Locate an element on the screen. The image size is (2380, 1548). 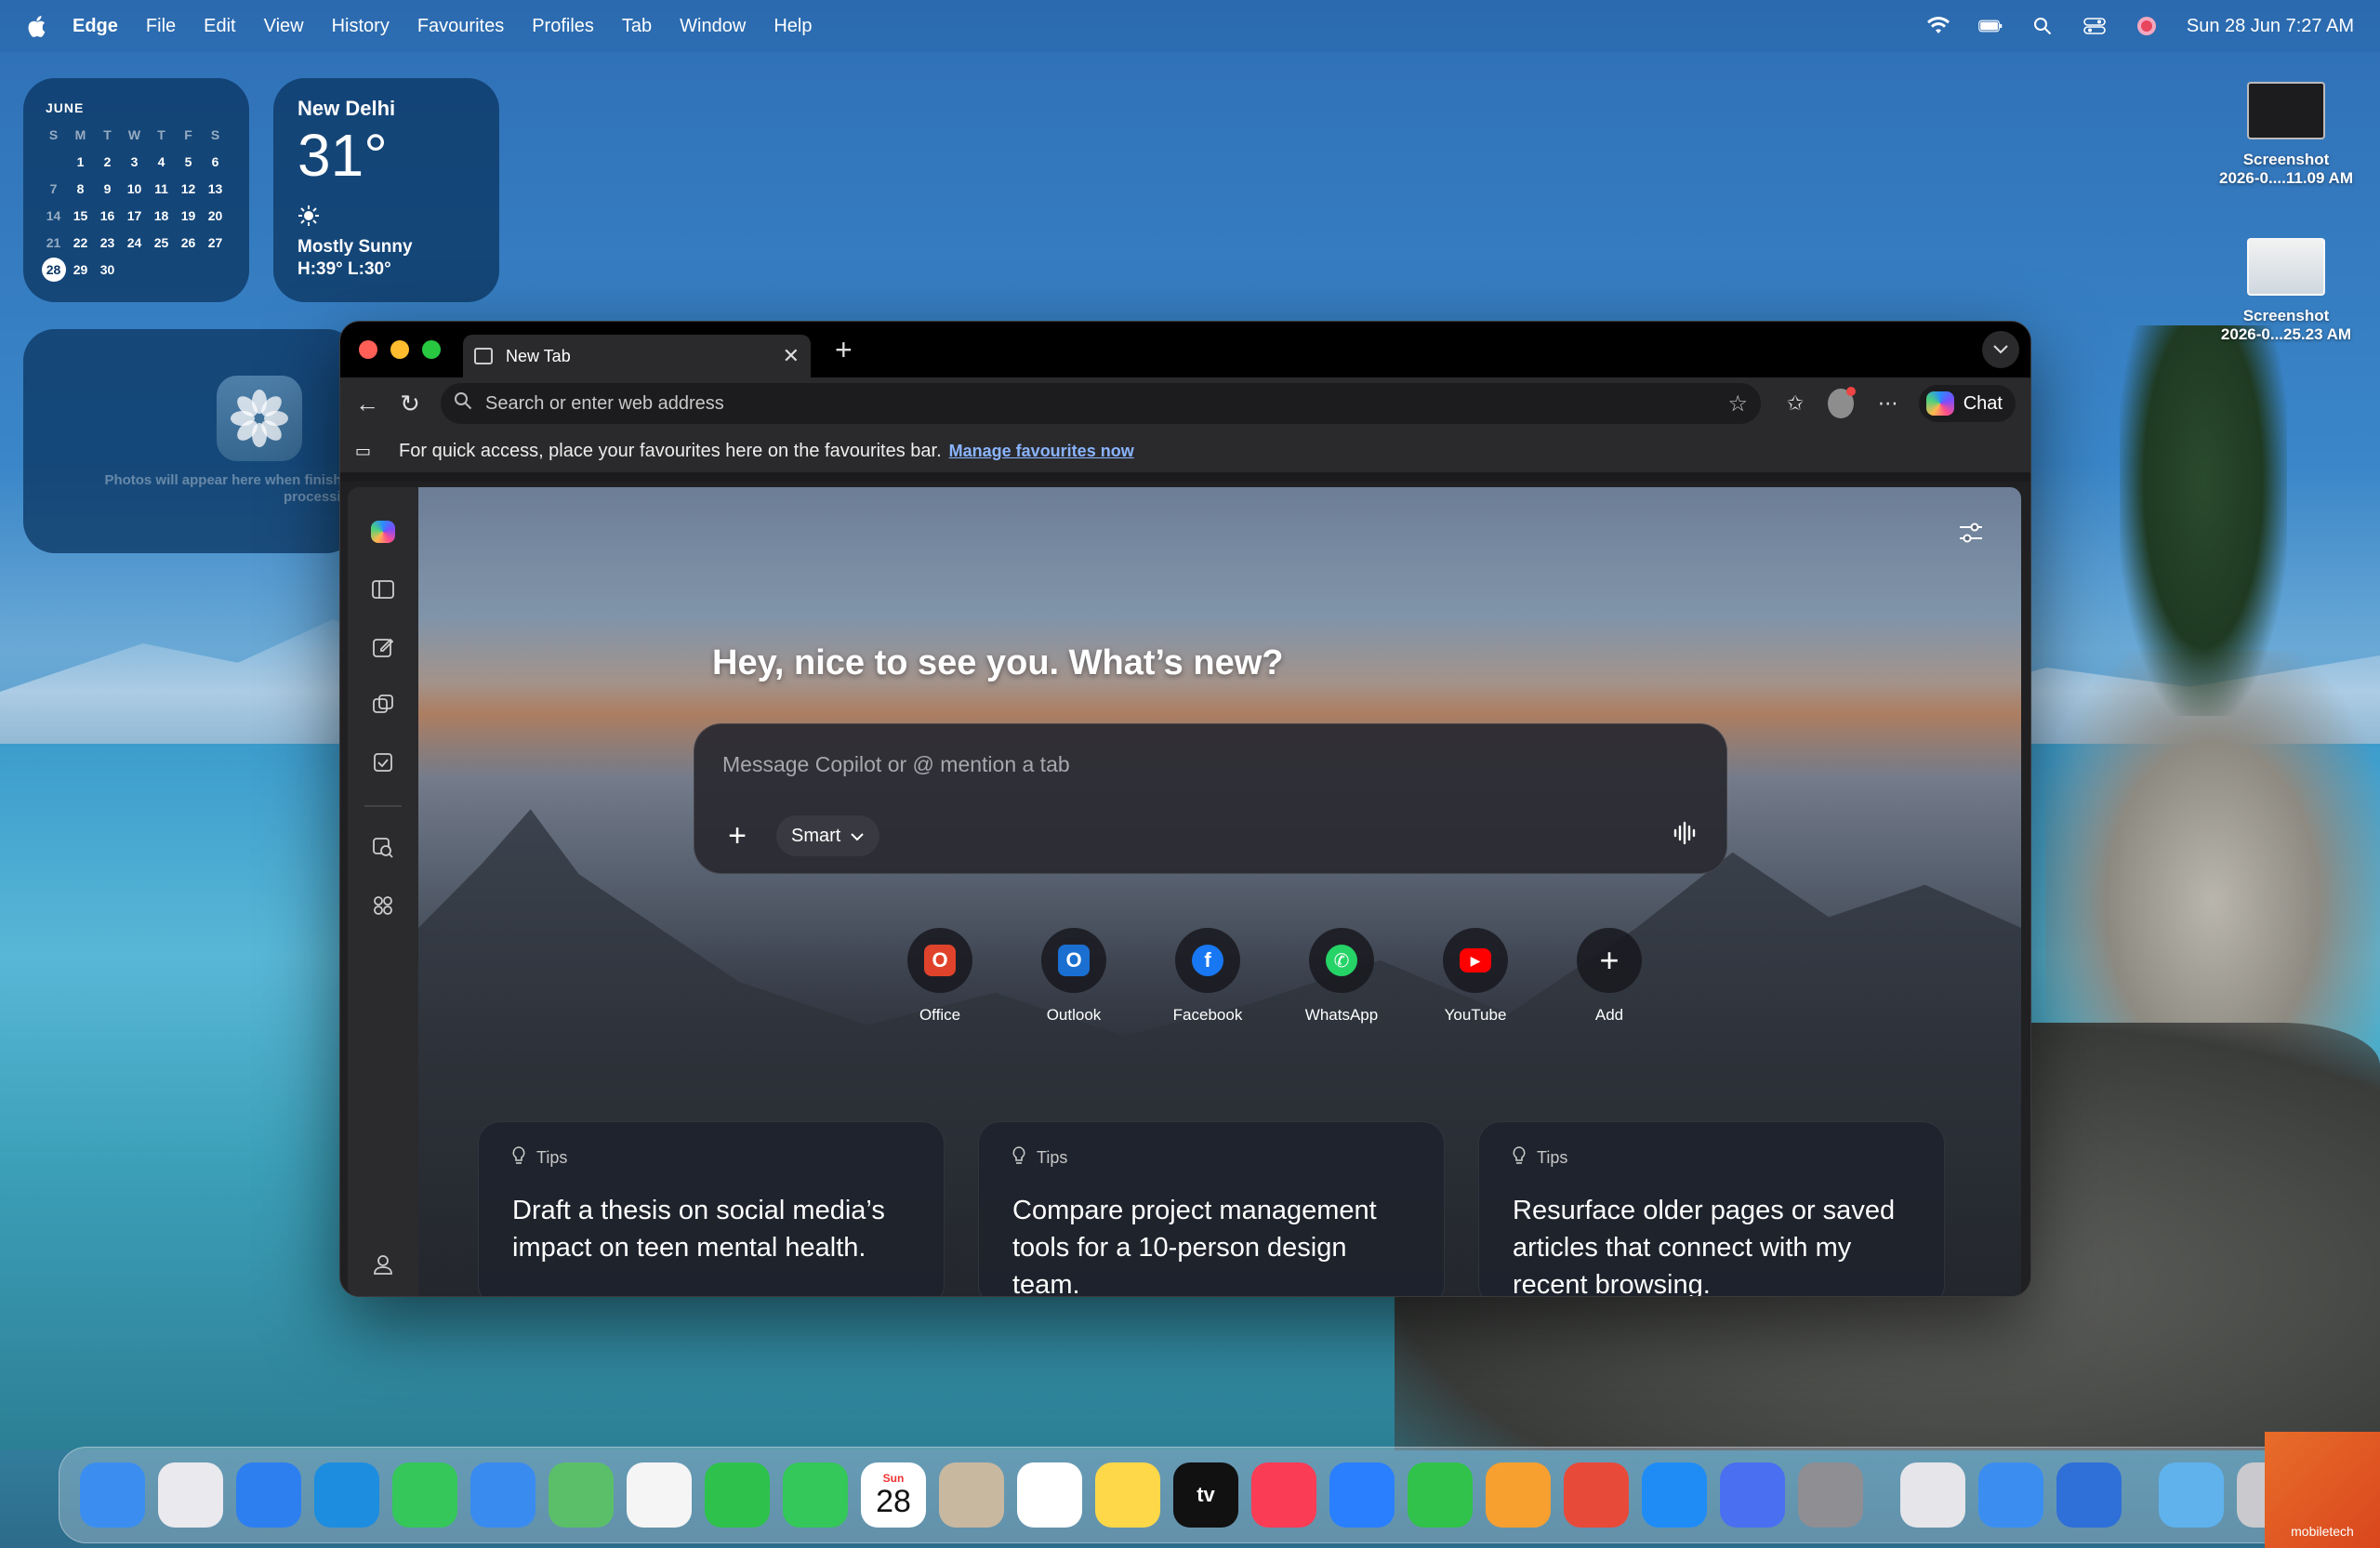
close-tab-icon: ✕ is located at coordinates (791, 356).